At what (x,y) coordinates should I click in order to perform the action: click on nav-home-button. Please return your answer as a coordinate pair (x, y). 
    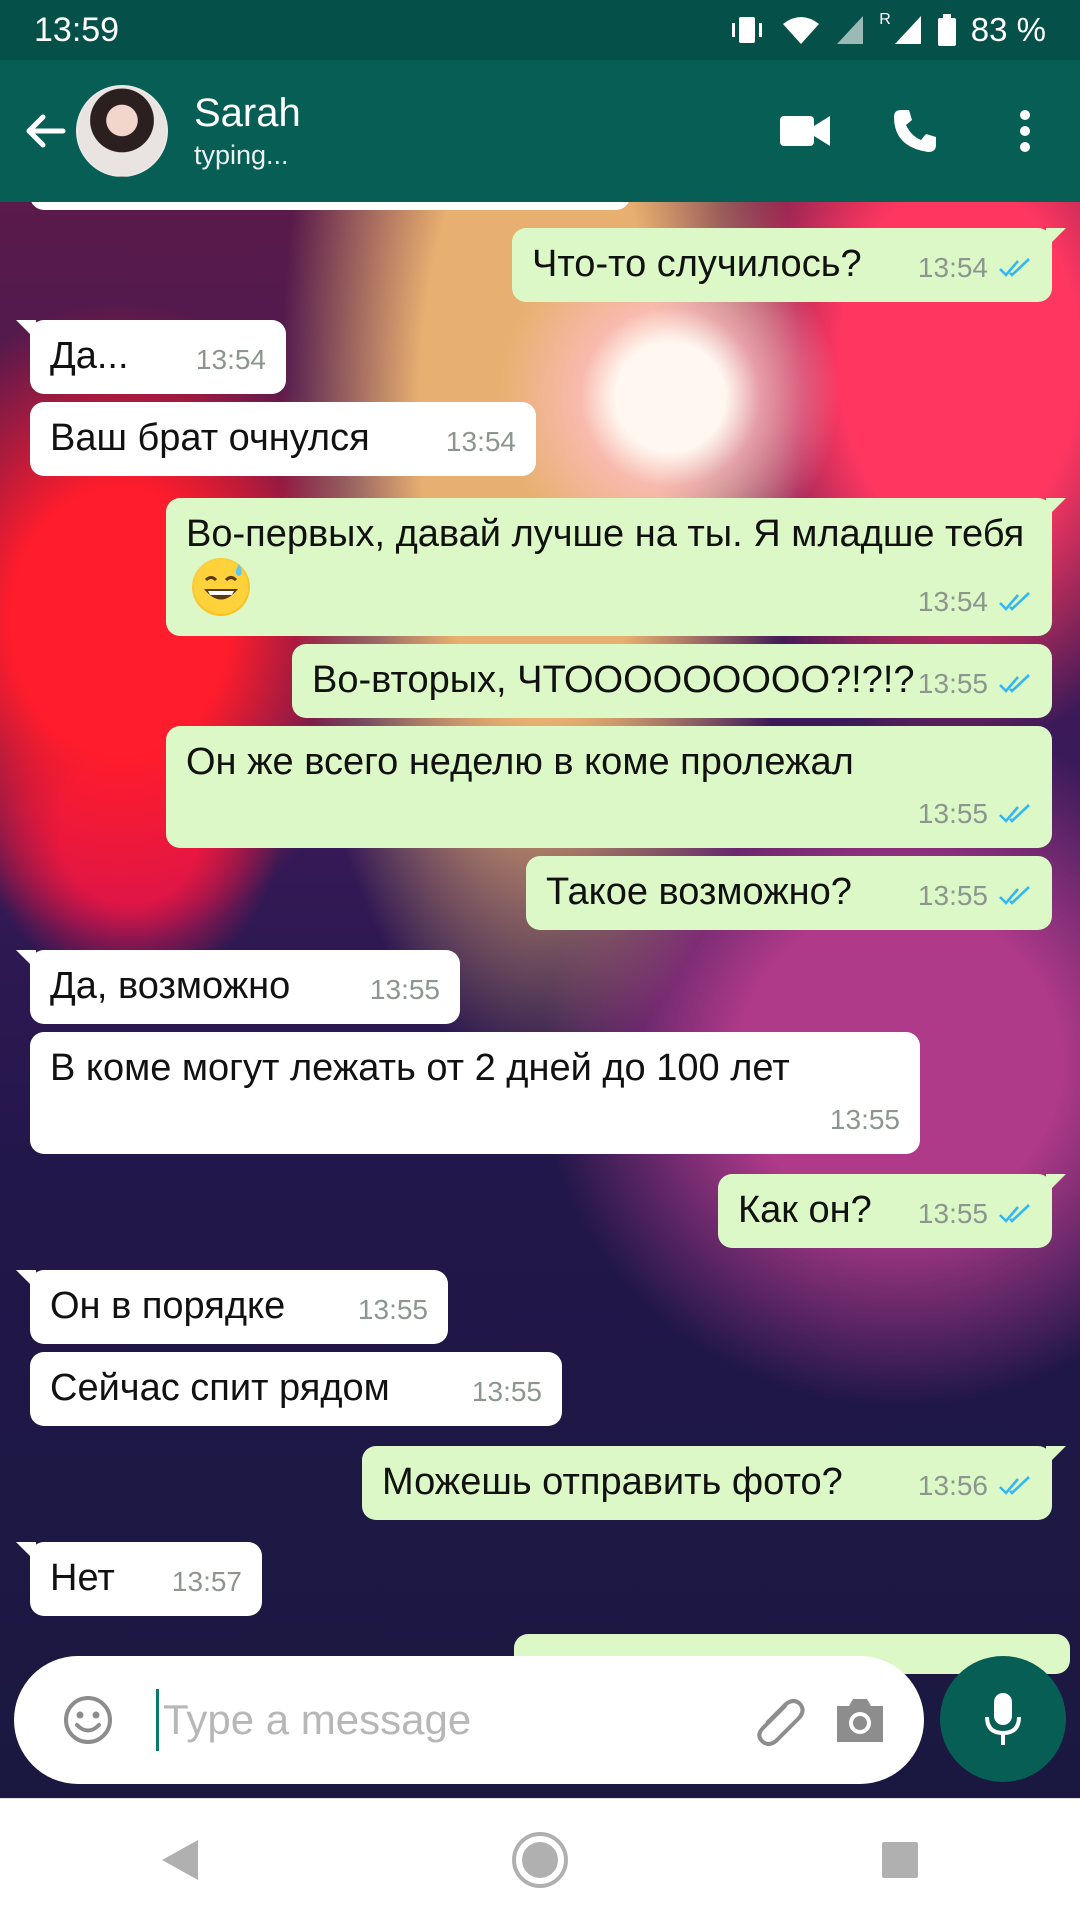
    Looking at the image, I should click on (540, 1860).